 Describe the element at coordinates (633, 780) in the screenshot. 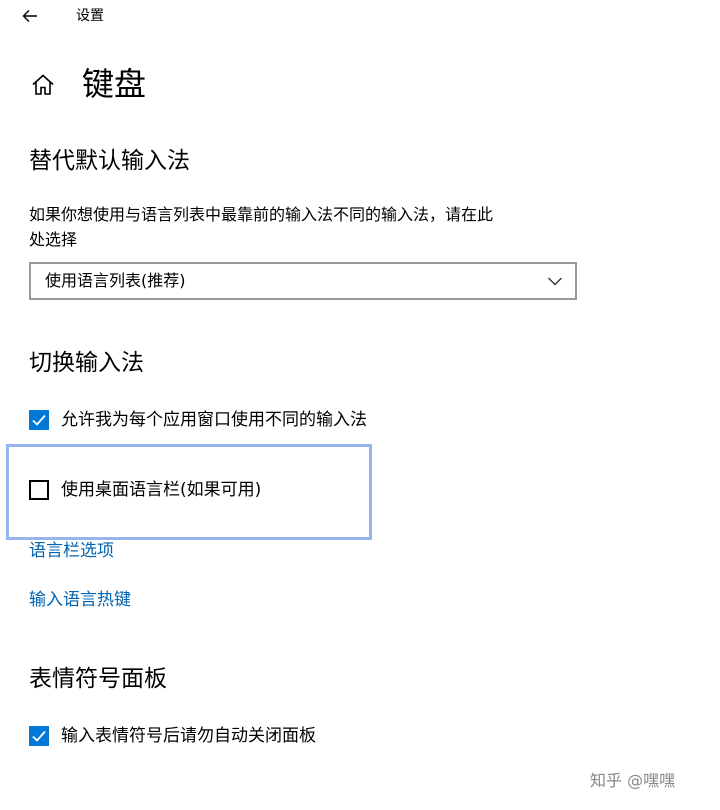

I see `watermark: 知乎 @嘿嘿` at that location.